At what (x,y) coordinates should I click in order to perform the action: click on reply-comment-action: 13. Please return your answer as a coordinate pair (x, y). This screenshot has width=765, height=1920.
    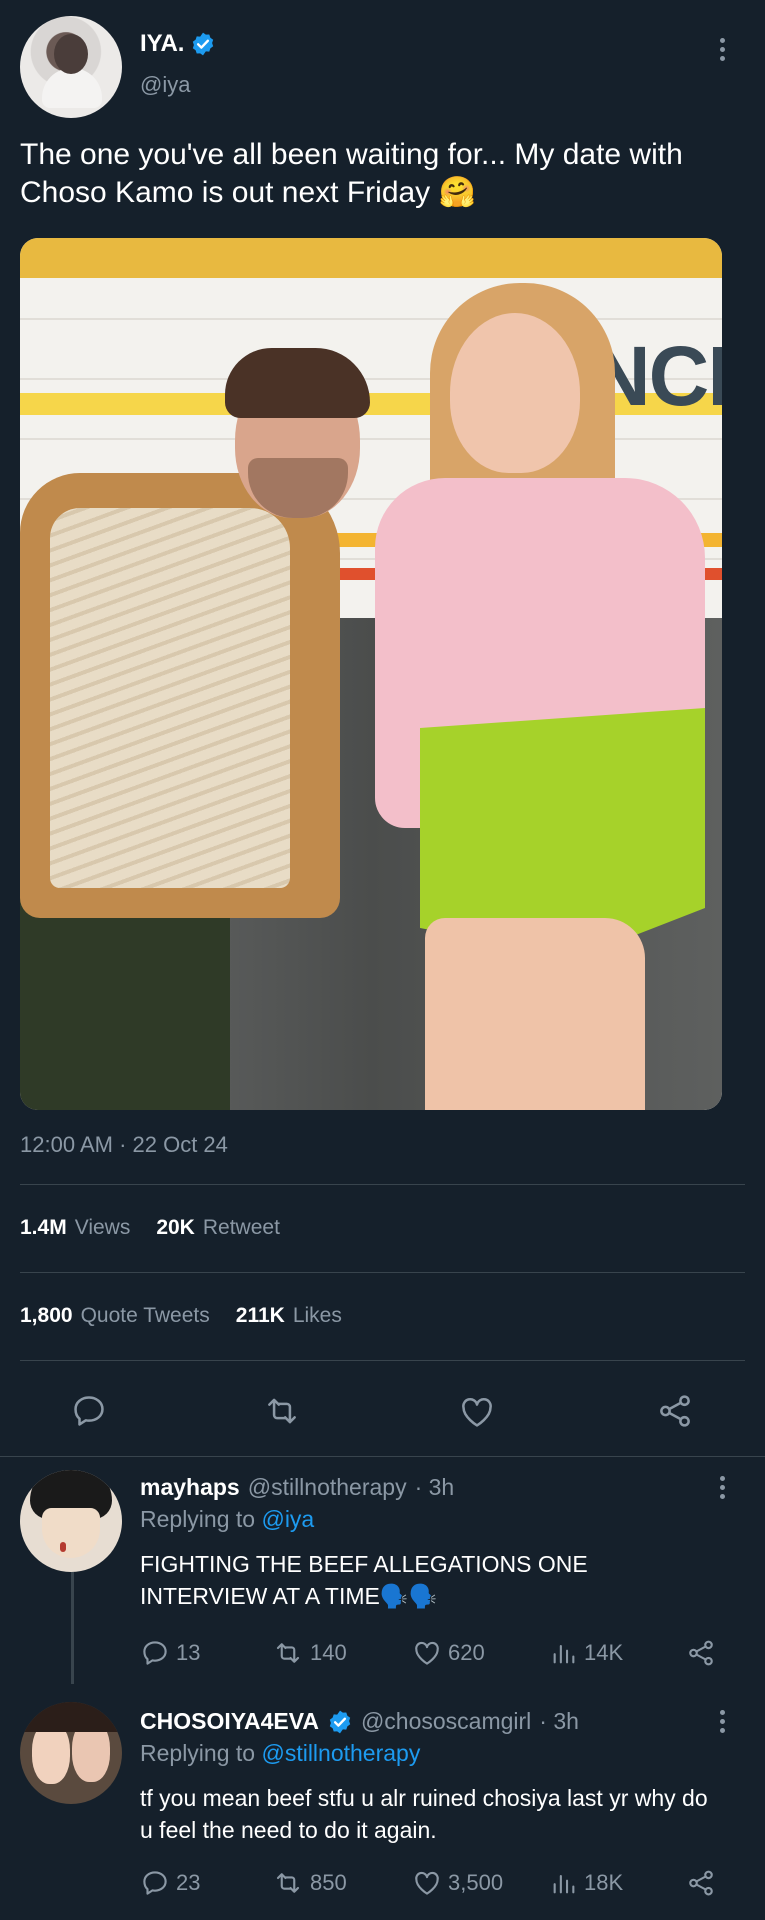
    Looking at the image, I should click on (170, 1653).